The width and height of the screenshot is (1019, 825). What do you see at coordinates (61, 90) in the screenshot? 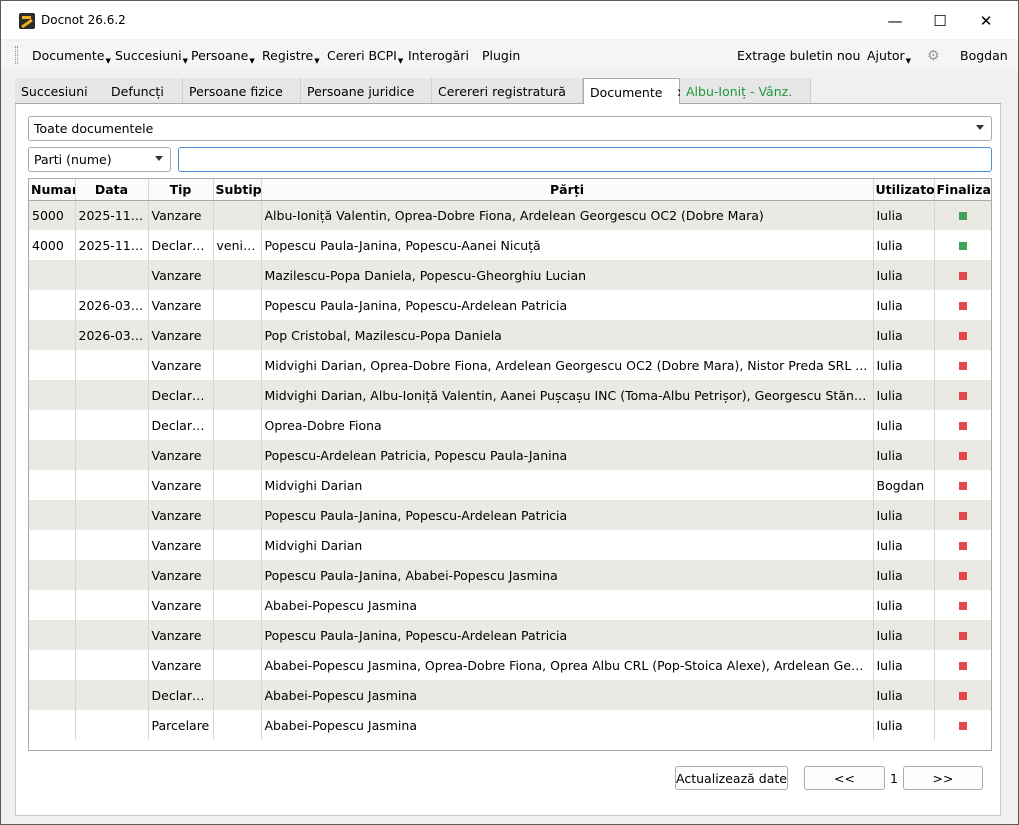
I see `tab-succesiuni: Succesiuni` at bounding box center [61, 90].